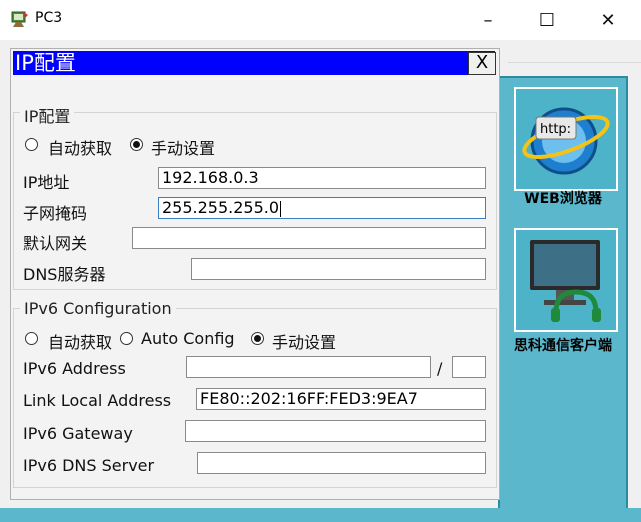  Describe the element at coordinates (322, 208) in the screenshot. I see `subnet-mask-input: 255.255.255.0` at that location.